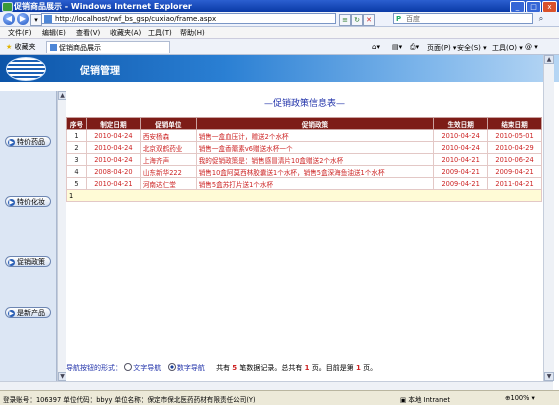 This screenshot has height=405, width=559. Describe the element at coordinates (414, 47) in the screenshot. I see `print-icon: ⎙▾` at that location.